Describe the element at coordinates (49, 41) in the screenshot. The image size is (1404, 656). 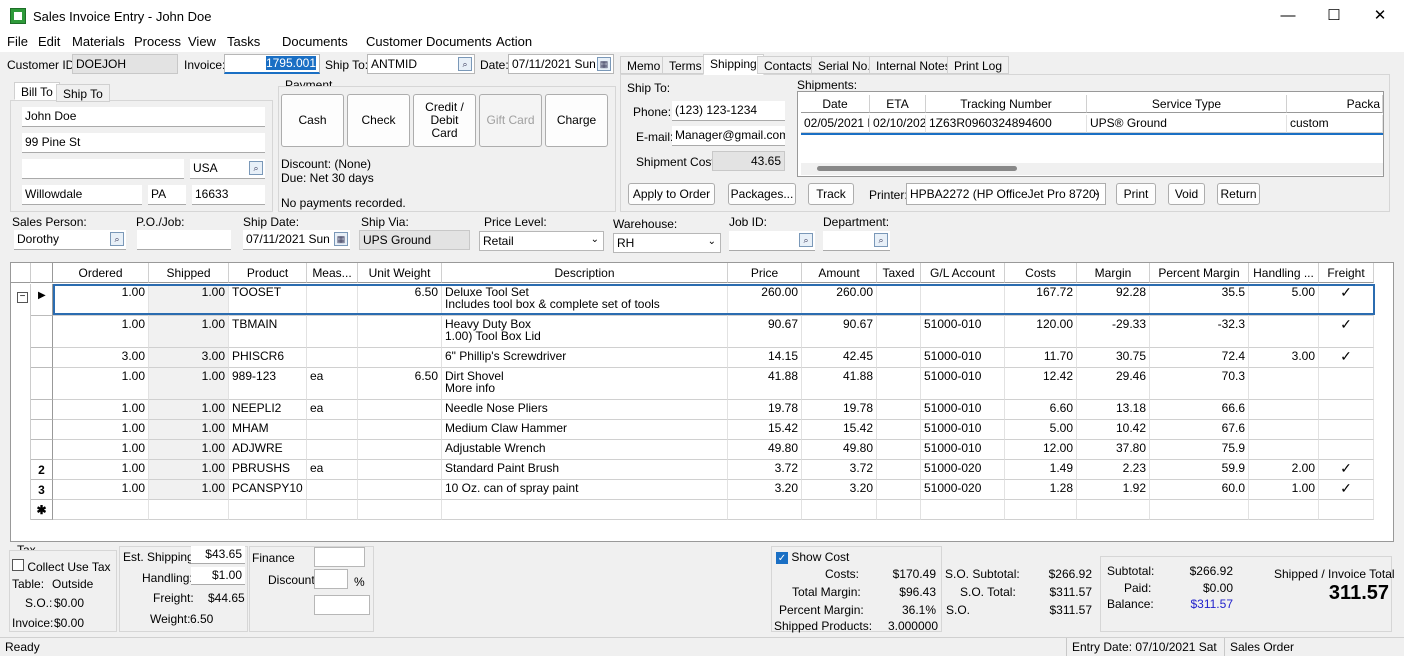
I see `menu-edit: Edit` at that location.